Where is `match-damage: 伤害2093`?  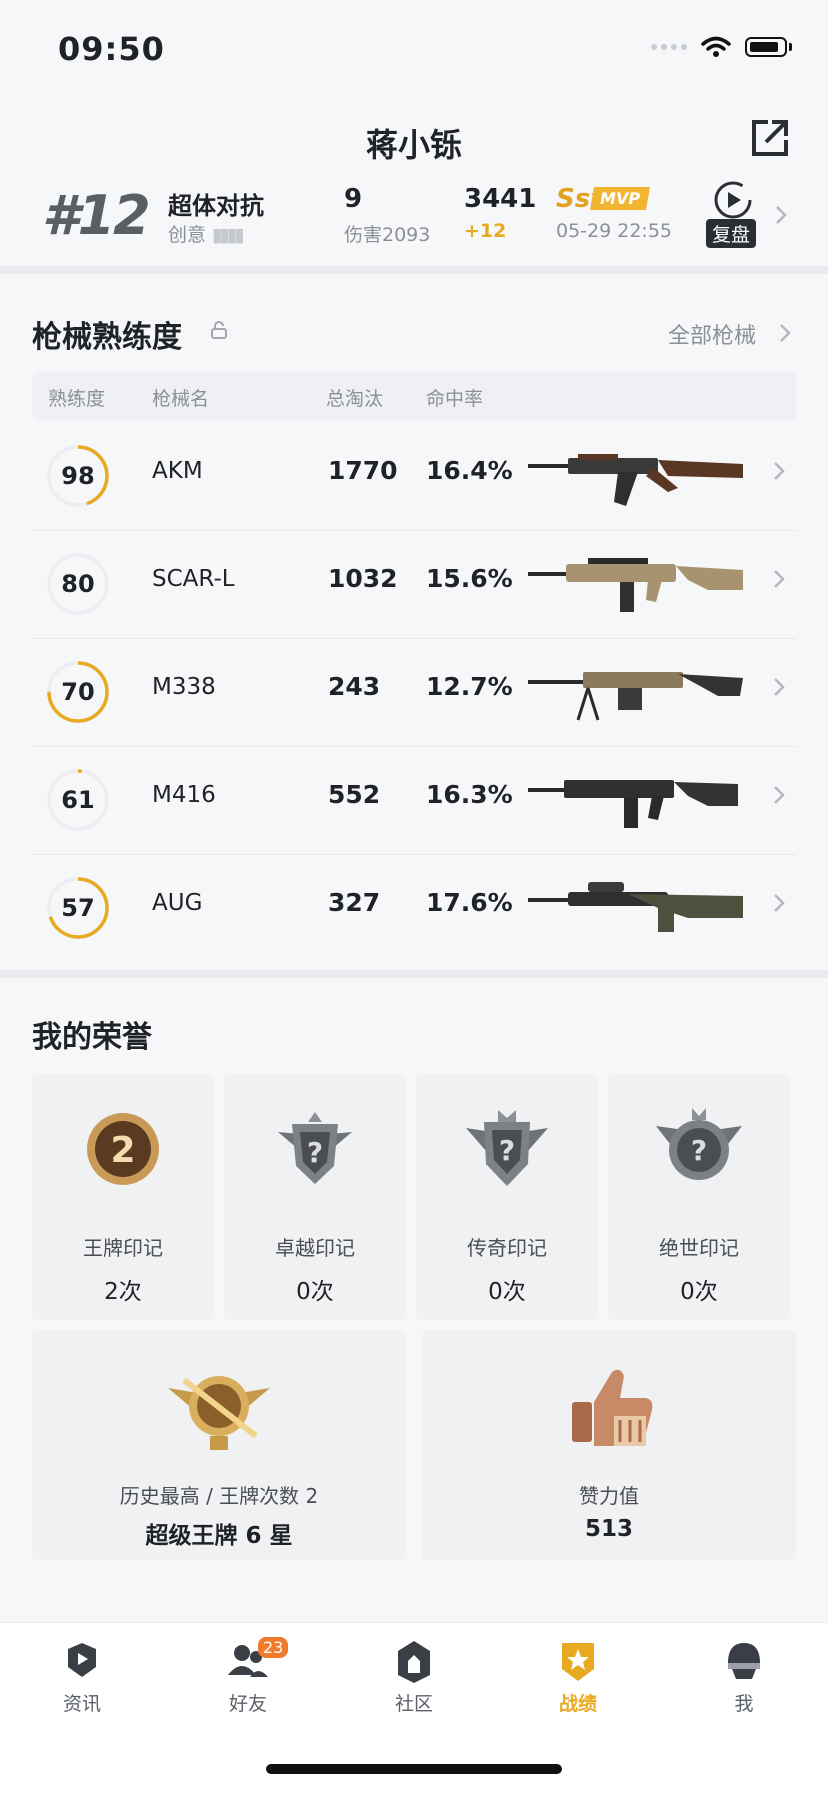 match-damage: 伤害2093 is located at coordinates (387, 235).